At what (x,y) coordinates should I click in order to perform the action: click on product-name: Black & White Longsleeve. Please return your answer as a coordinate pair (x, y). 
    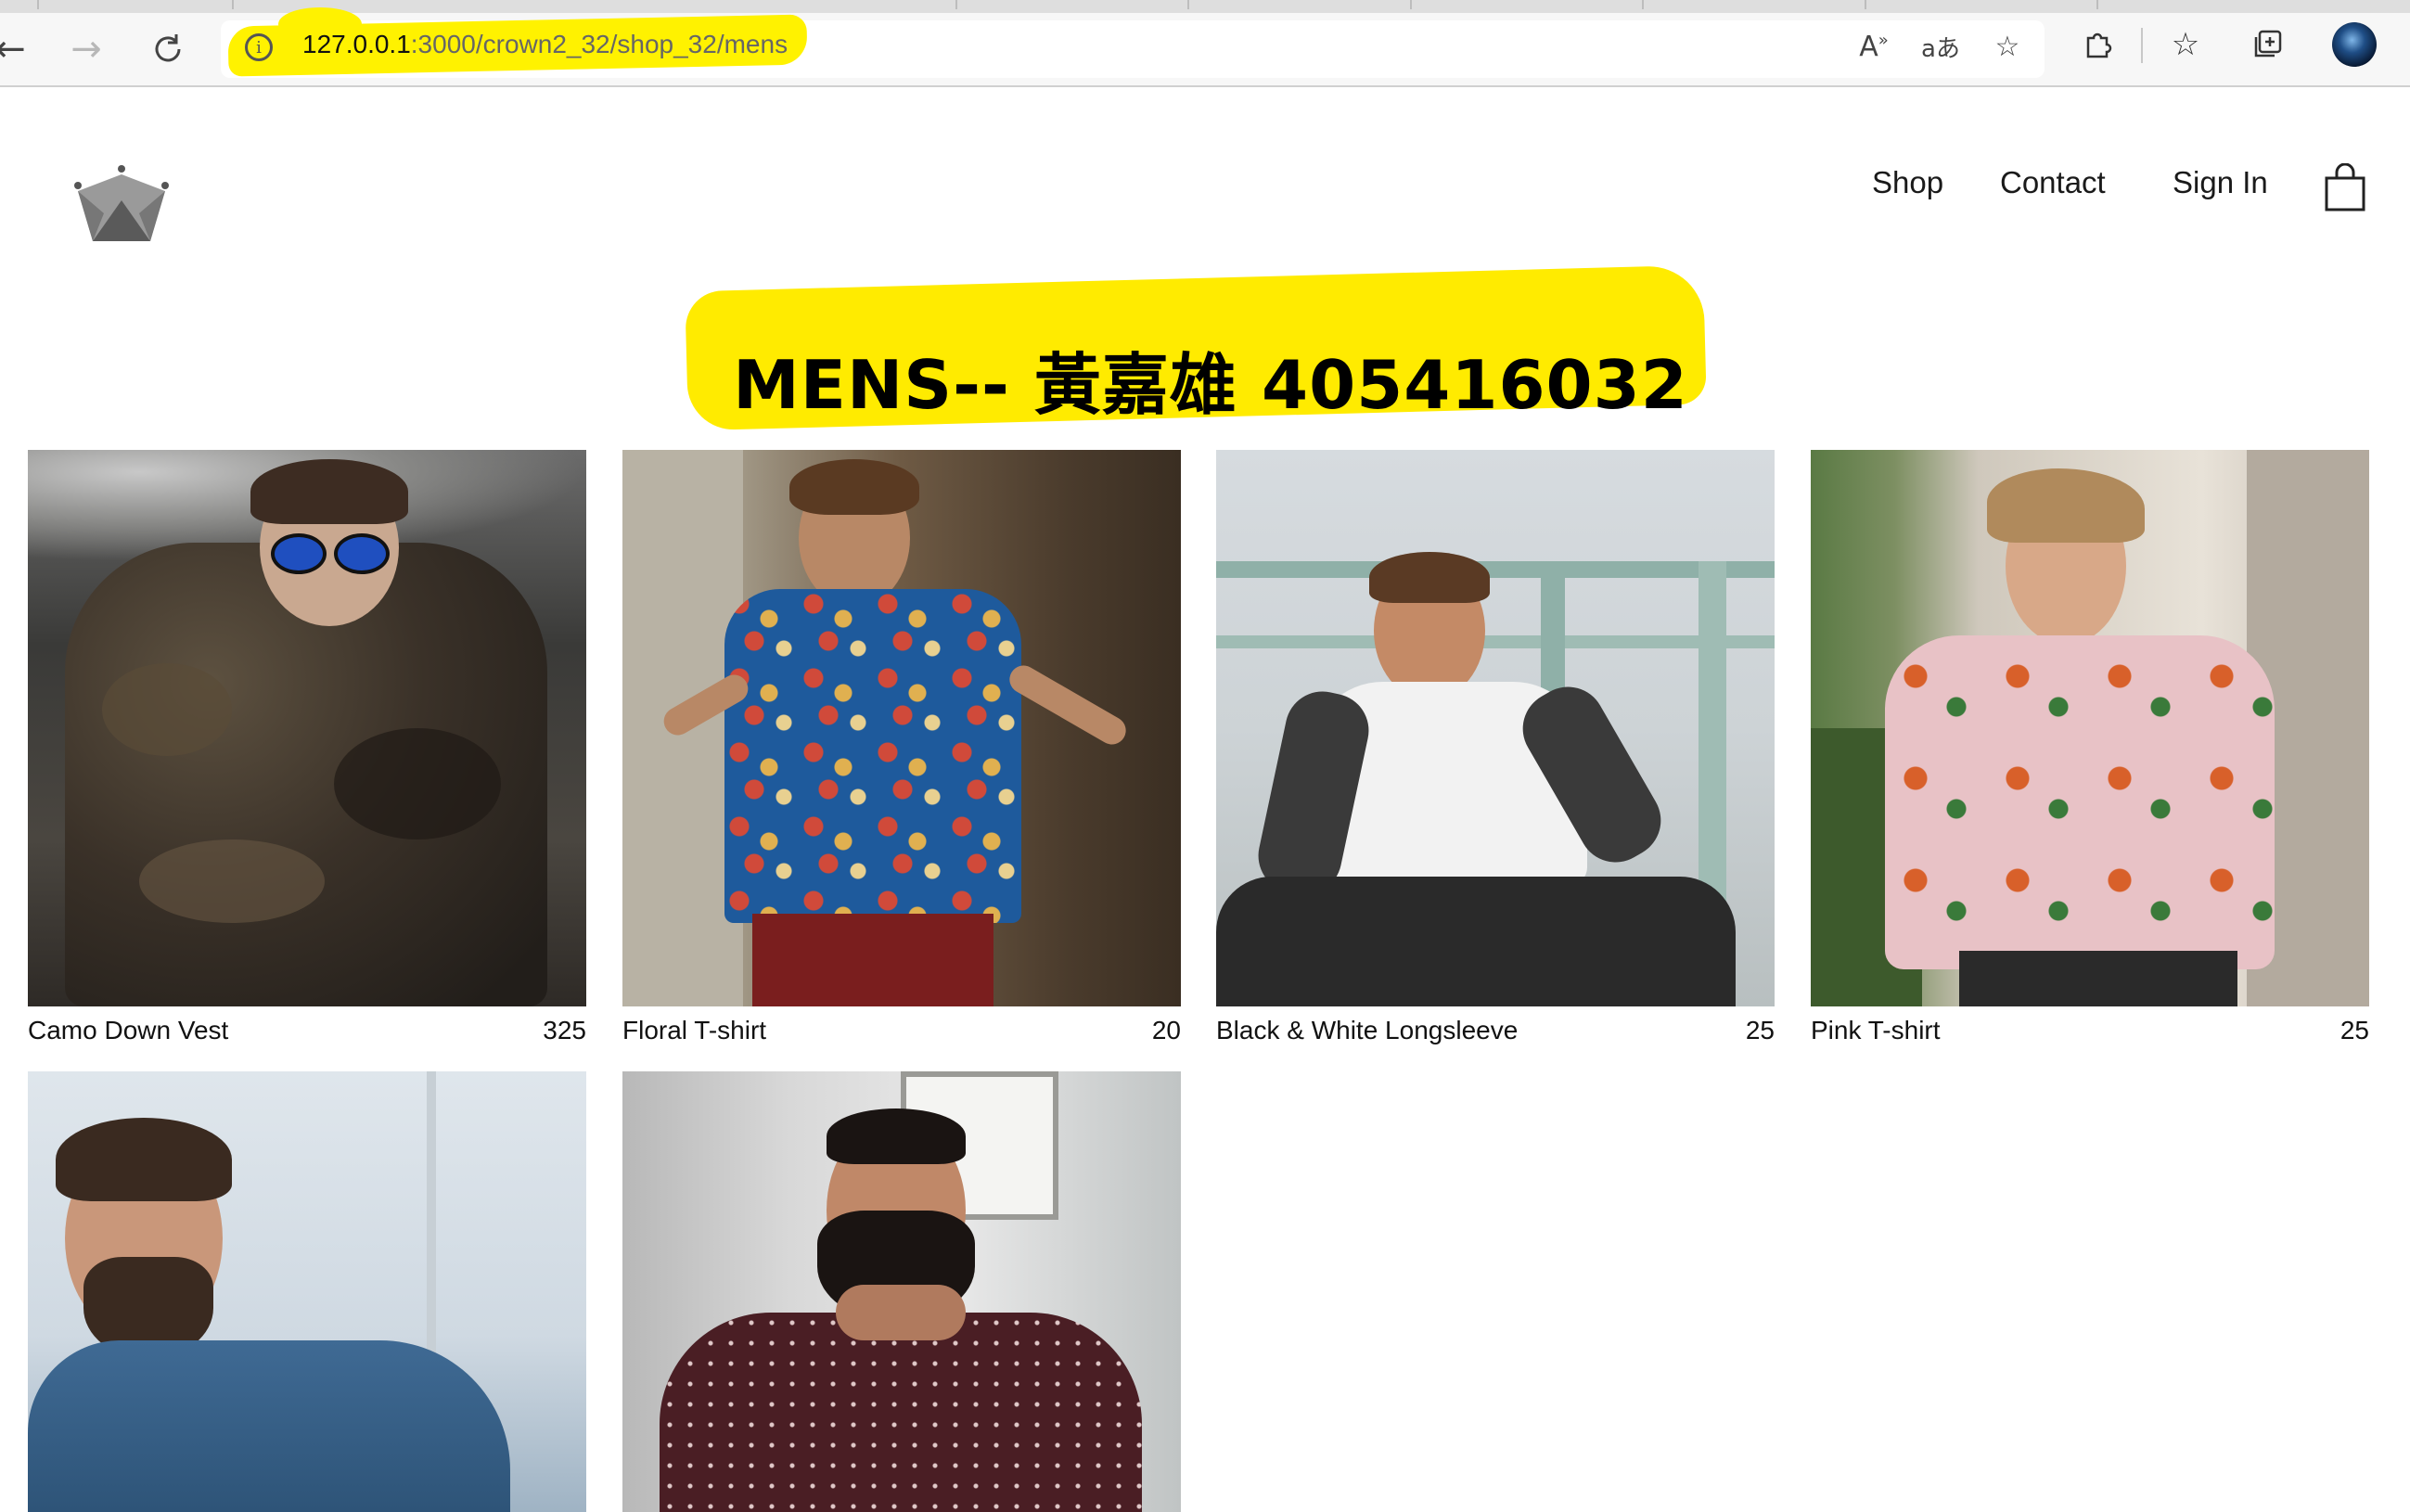
    Looking at the image, I should click on (1367, 1030).